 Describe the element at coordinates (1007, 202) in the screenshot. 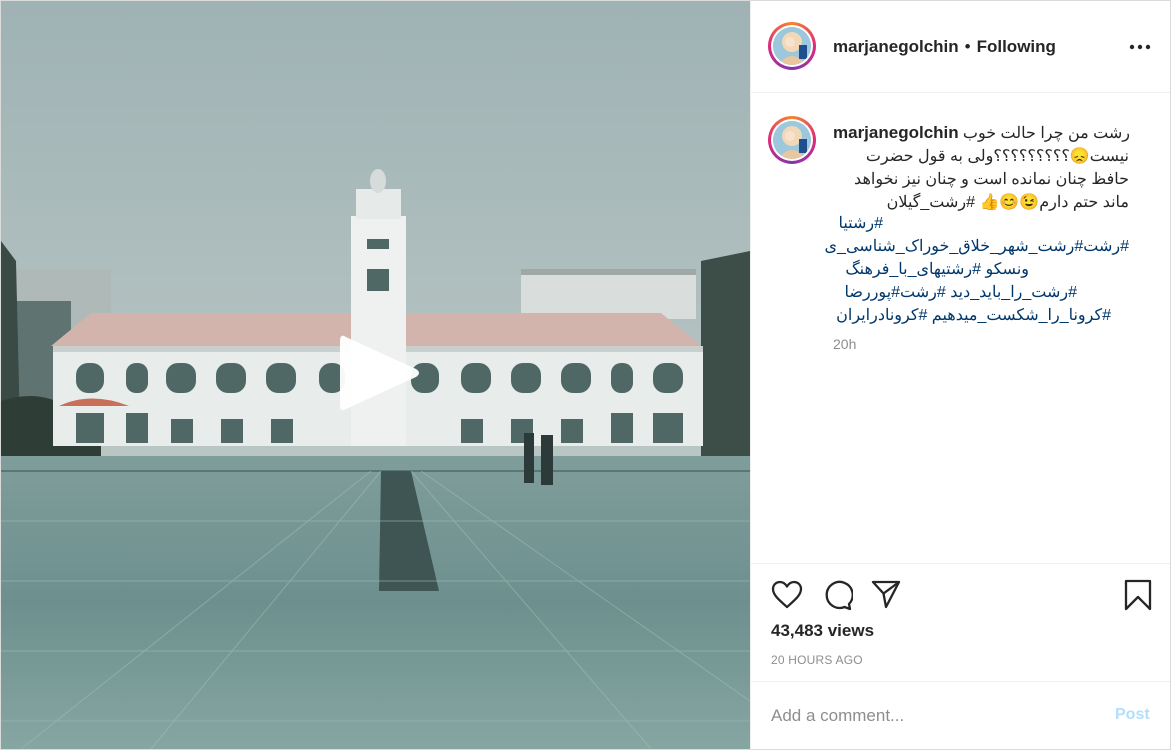

I see `caption-line: ماند حتم دارم😉😊👍 #رشت_گیلان` at that location.